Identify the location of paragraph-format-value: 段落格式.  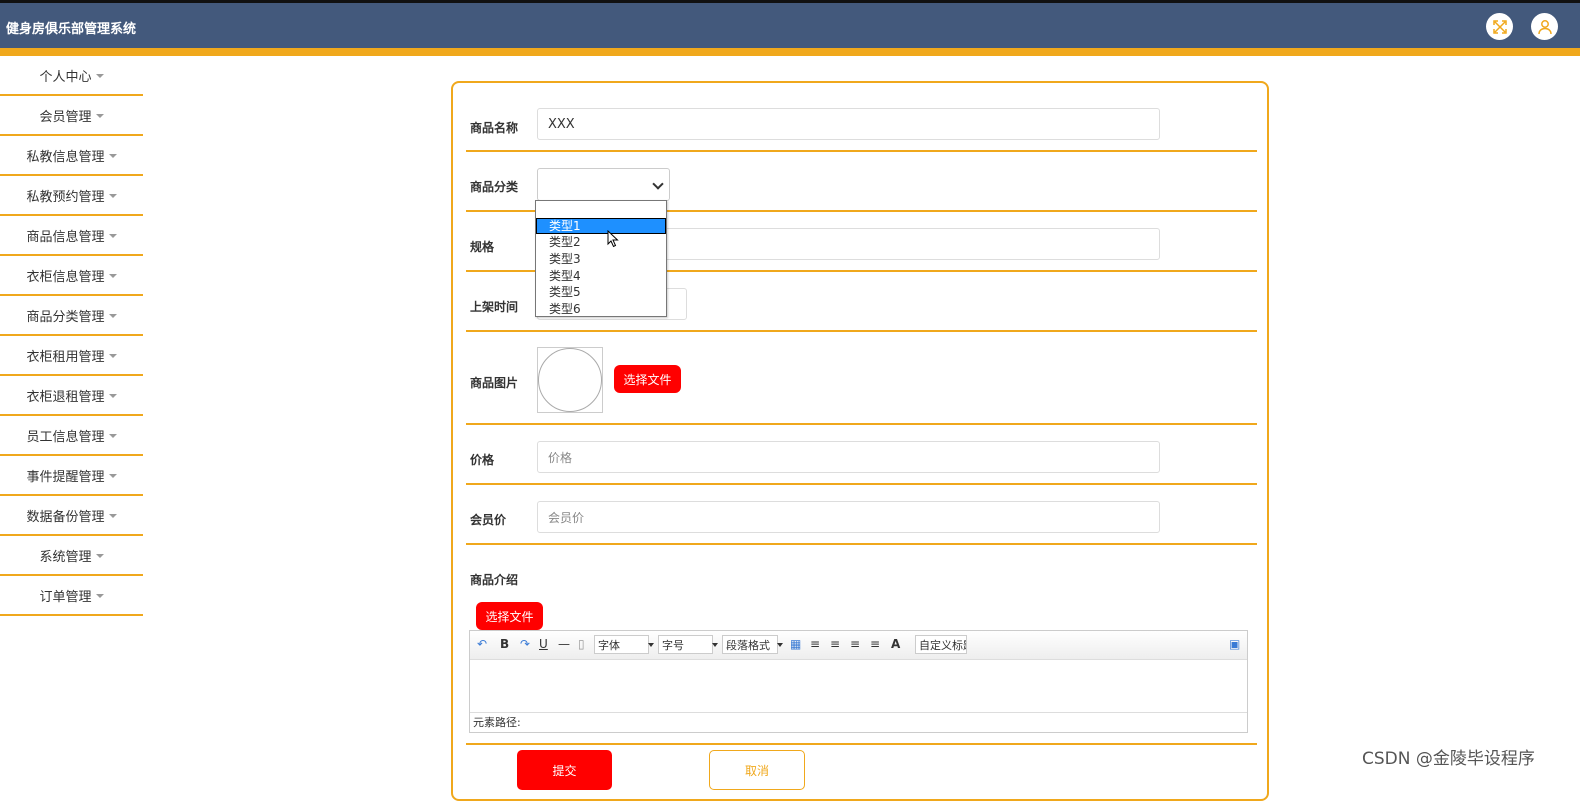
(748, 645).